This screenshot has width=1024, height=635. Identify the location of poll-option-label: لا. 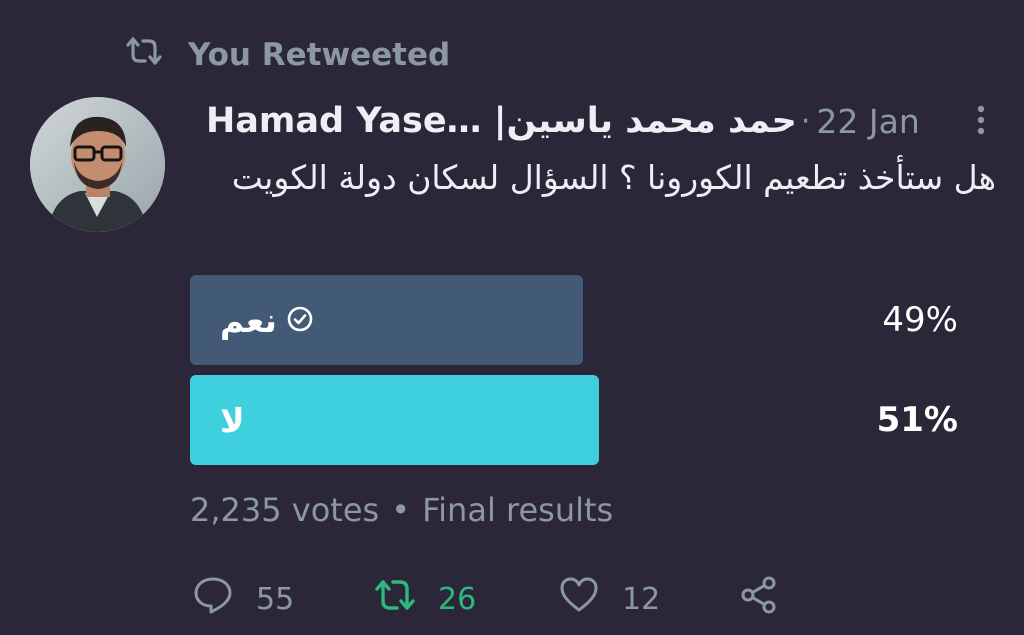
(232, 420).